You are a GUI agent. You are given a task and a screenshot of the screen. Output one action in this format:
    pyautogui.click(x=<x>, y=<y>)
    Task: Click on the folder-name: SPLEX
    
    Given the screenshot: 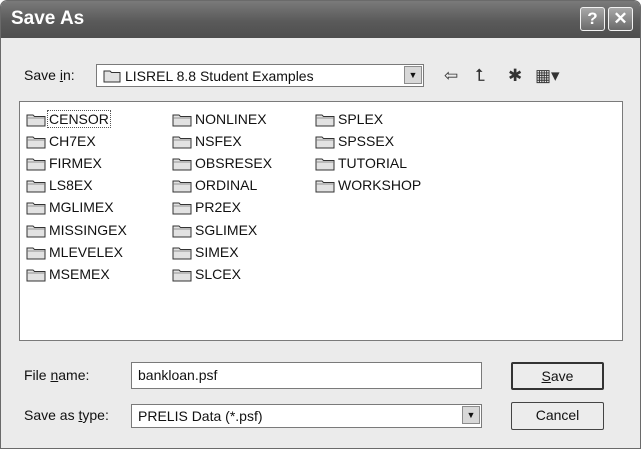 What is the action you would take?
    pyautogui.click(x=361, y=119)
    